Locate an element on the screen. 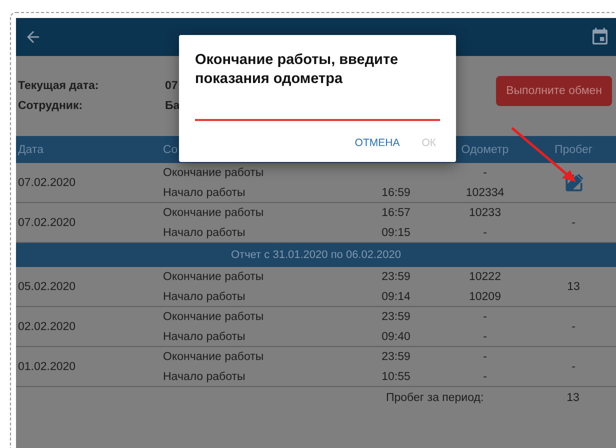 This screenshot has height=448, width=616. period-label: Отчет с 31.01.2020 по 06.02.2020 is located at coordinates (316, 255).